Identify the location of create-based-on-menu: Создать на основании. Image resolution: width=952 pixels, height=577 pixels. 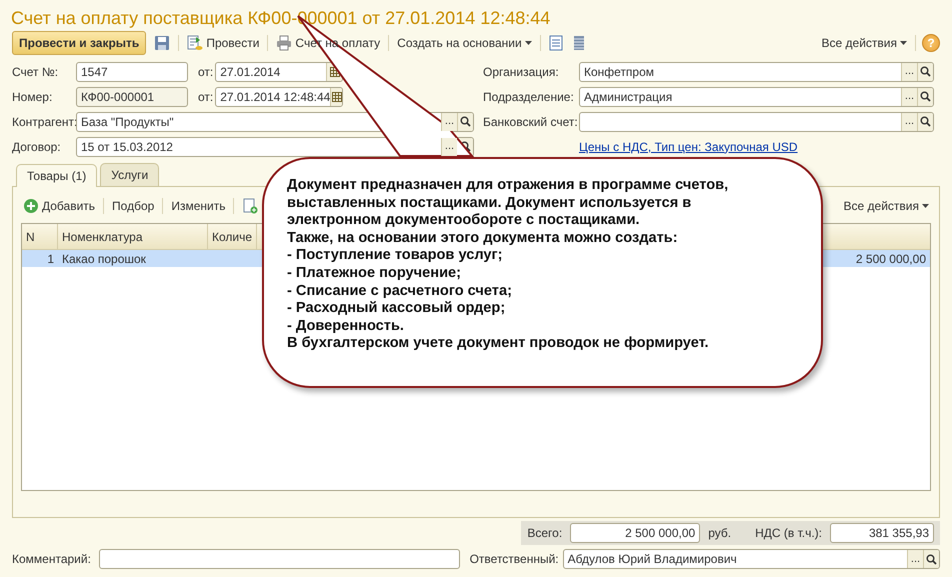
(464, 43).